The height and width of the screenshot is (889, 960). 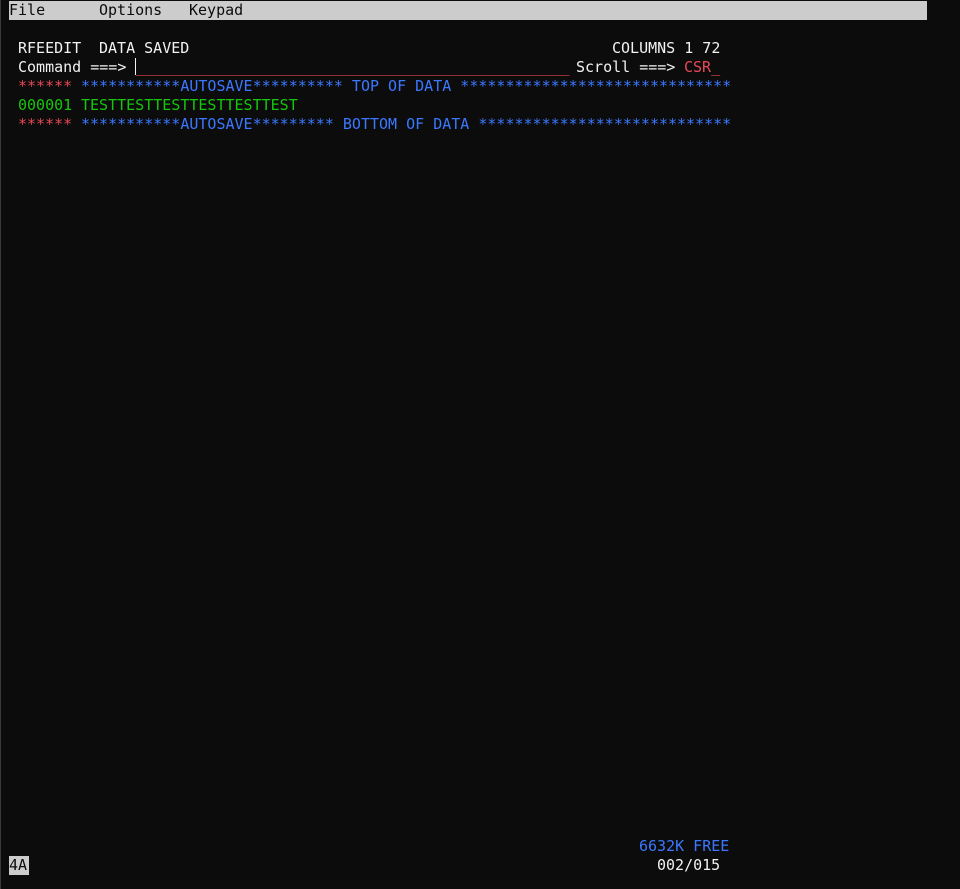 What do you see at coordinates (19, 865) in the screenshot?
I see `session-indicator: 4A` at bounding box center [19, 865].